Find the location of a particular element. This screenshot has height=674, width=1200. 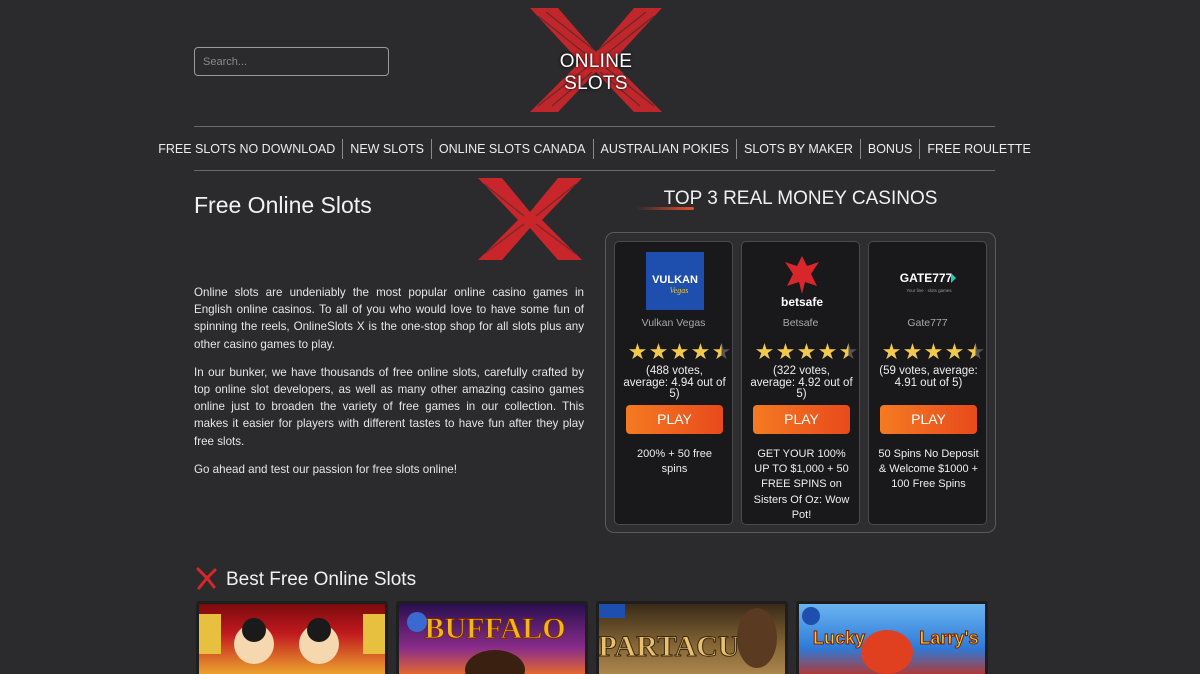

betsafe-logo-icon: betsafe is located at coordinates (802, 281).